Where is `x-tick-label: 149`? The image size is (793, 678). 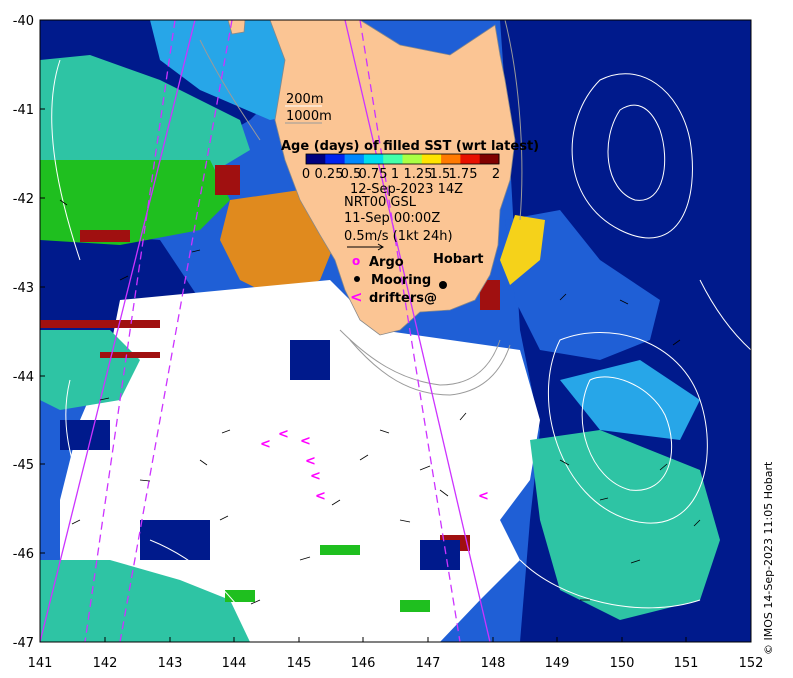
x-tick-label: 149 is located at coordinates (557, 663).